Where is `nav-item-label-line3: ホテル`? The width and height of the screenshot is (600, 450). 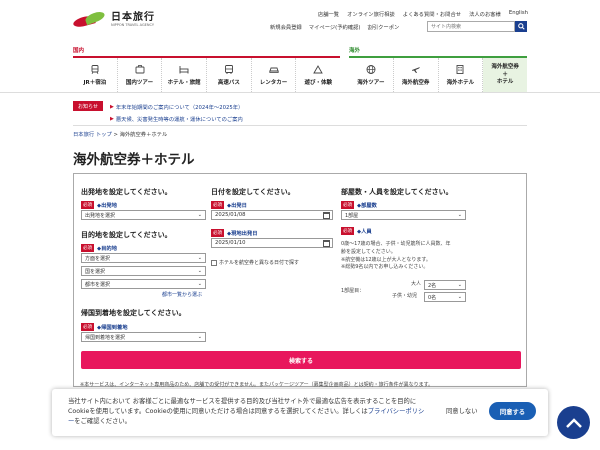 nav-item-label-line3: ホテル is located at coordinates (505, 82).